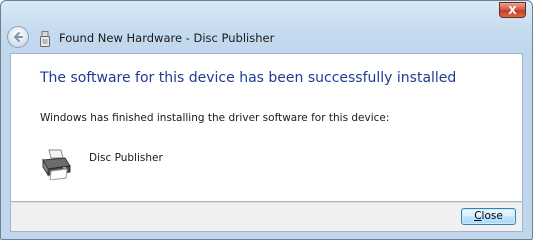  What do you see at coordinates (45, 39) in the screenshot?
I see `usb-hardware-icon` at bounding box center [45, 39].